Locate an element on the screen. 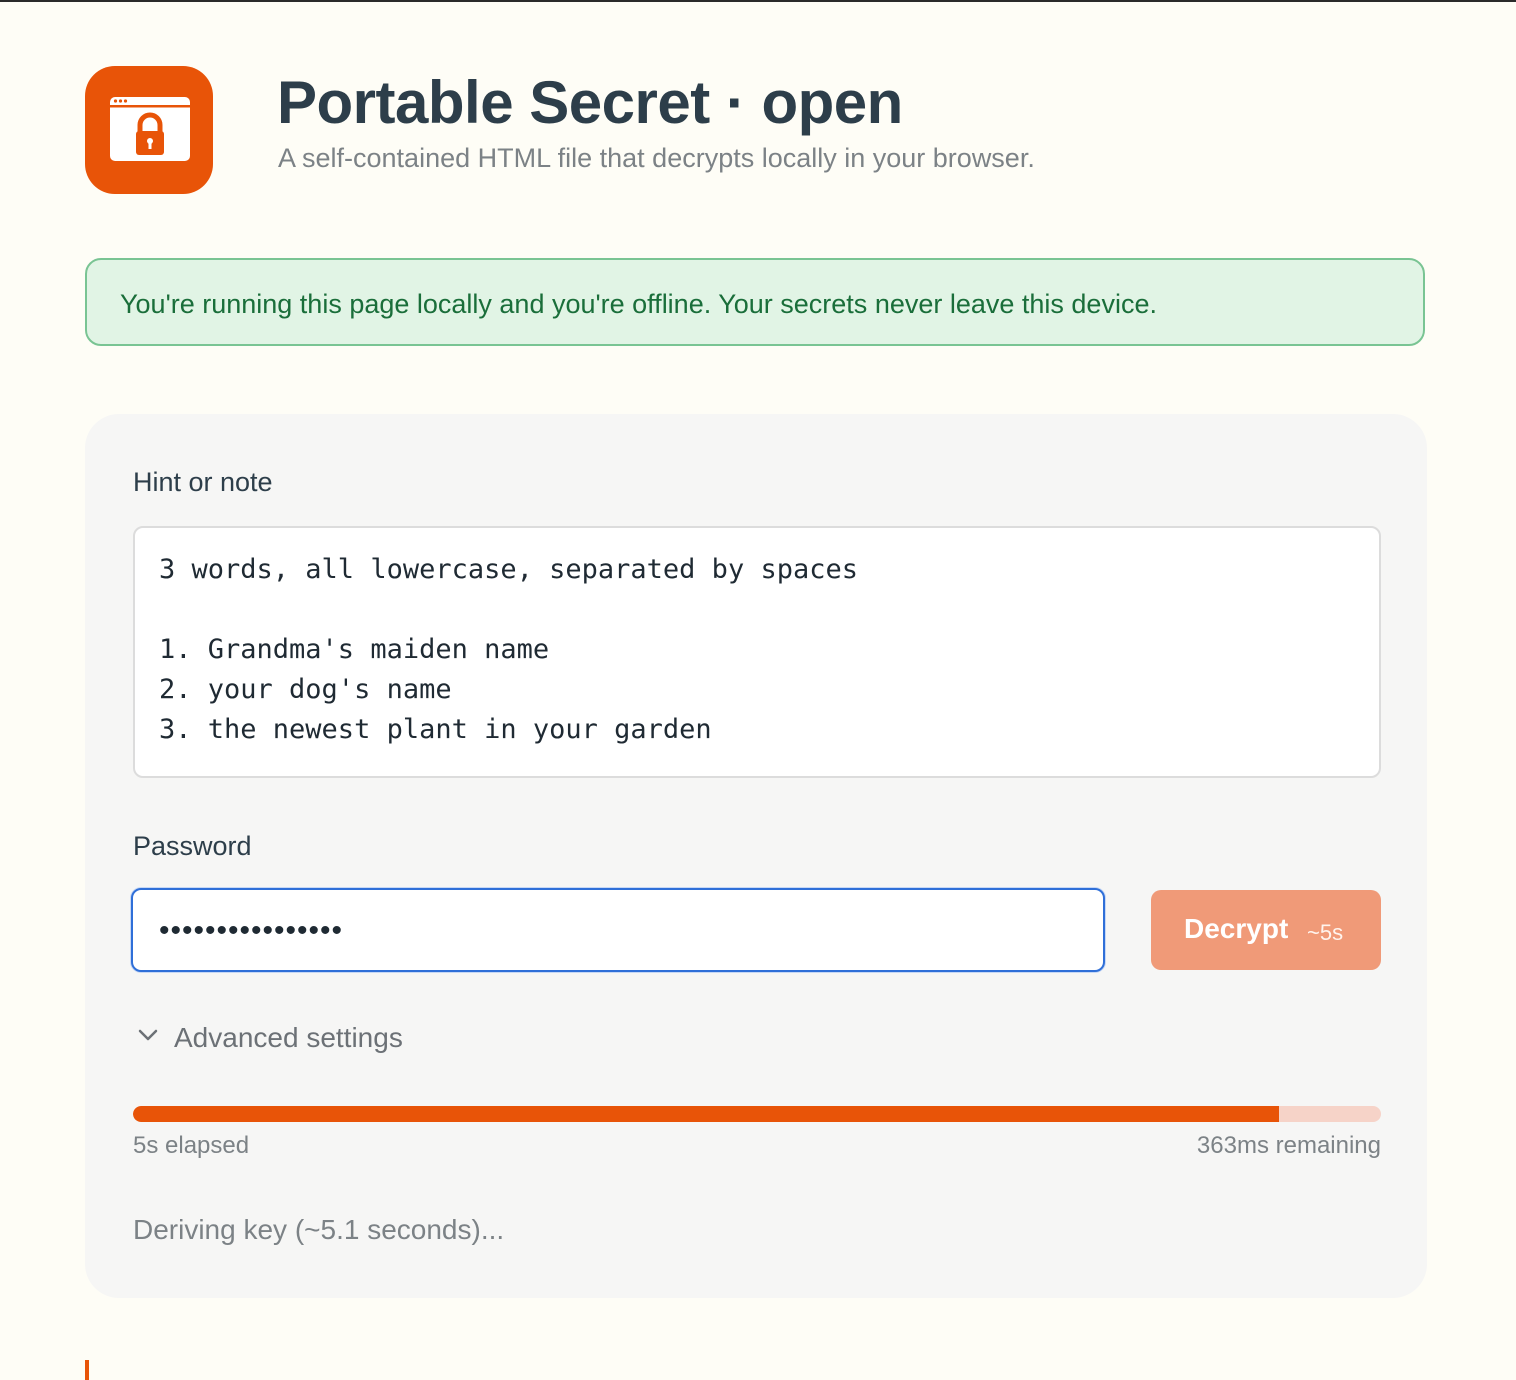  progress-bar is located at coordinates (757, 1114).